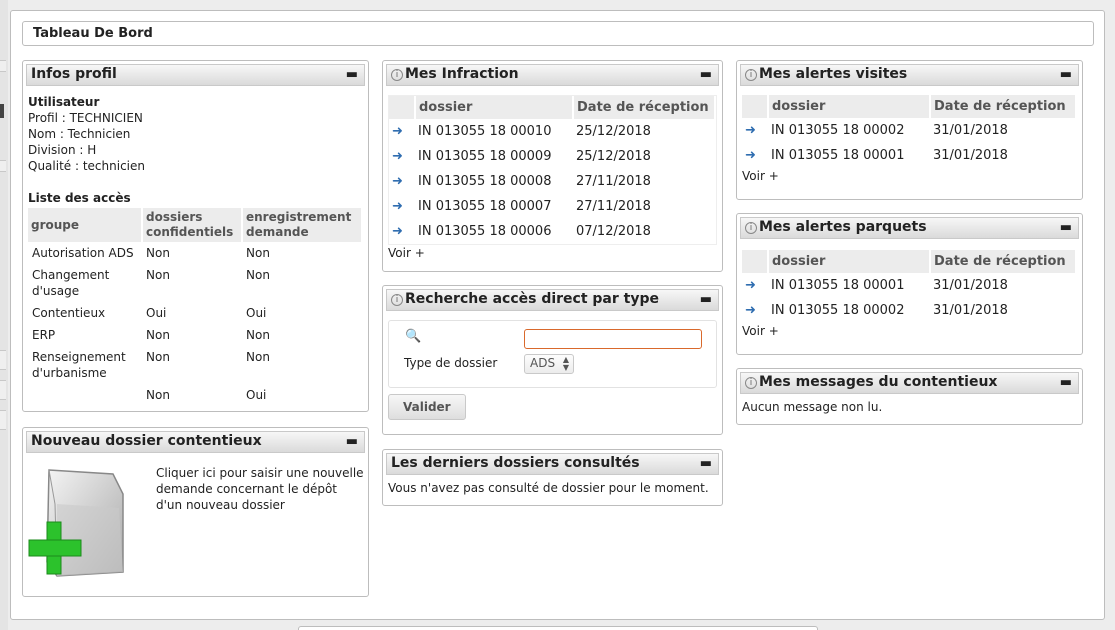  I want to click on cell-dossier: IN 013055 18 00007, so click(494, 206).